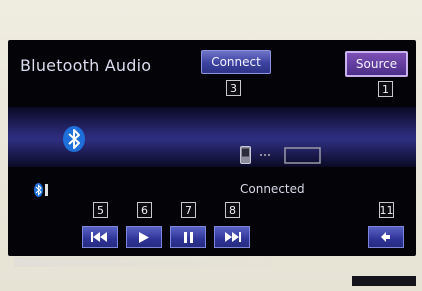 This screenshot has width=422, height=291. What do you see at coordinates (46, 190) in the screenshot?
I see `signal-icon` at bounding box center [46, 190].